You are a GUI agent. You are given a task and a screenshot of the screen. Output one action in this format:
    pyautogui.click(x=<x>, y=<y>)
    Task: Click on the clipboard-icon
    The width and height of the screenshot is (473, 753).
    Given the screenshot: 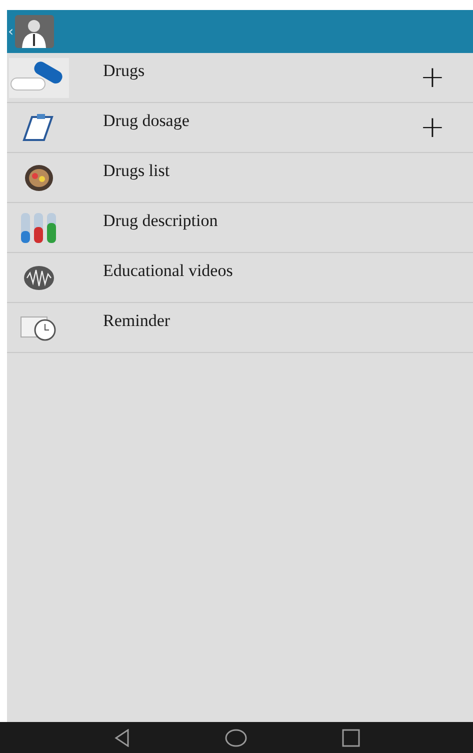 What is the action you would take?
    pyautogui.click(x=39, y=127)
    